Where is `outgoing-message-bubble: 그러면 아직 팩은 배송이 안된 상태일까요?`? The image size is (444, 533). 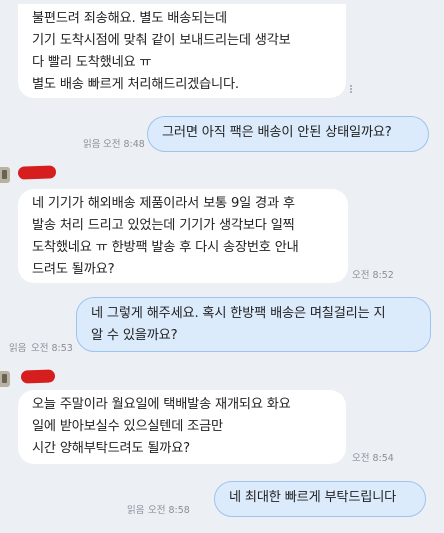 outgoing-message-bubble: 그러면 아직 팩은 배송이 안된 상태일까요? is located at coordinates (288, 134).